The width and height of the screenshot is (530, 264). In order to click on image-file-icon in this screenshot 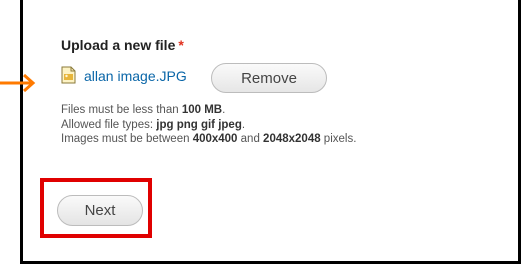, I will do `click(68, 75)`.